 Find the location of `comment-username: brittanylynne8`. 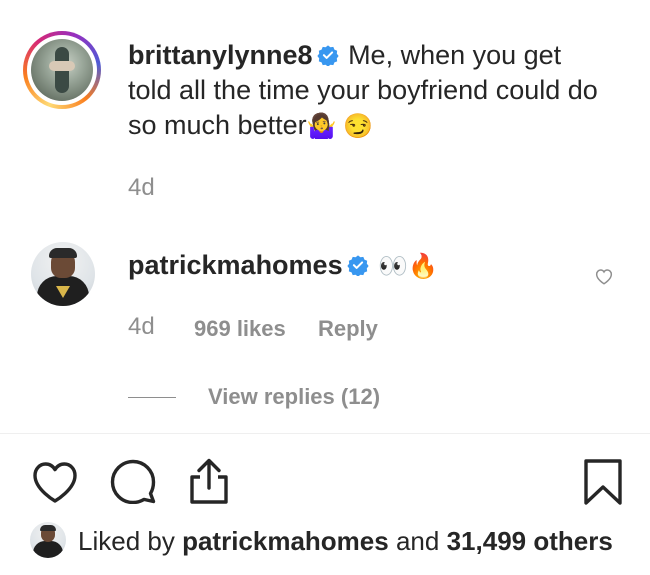

comment-username: brittanylynne8 is located at coordinates (220, 55).